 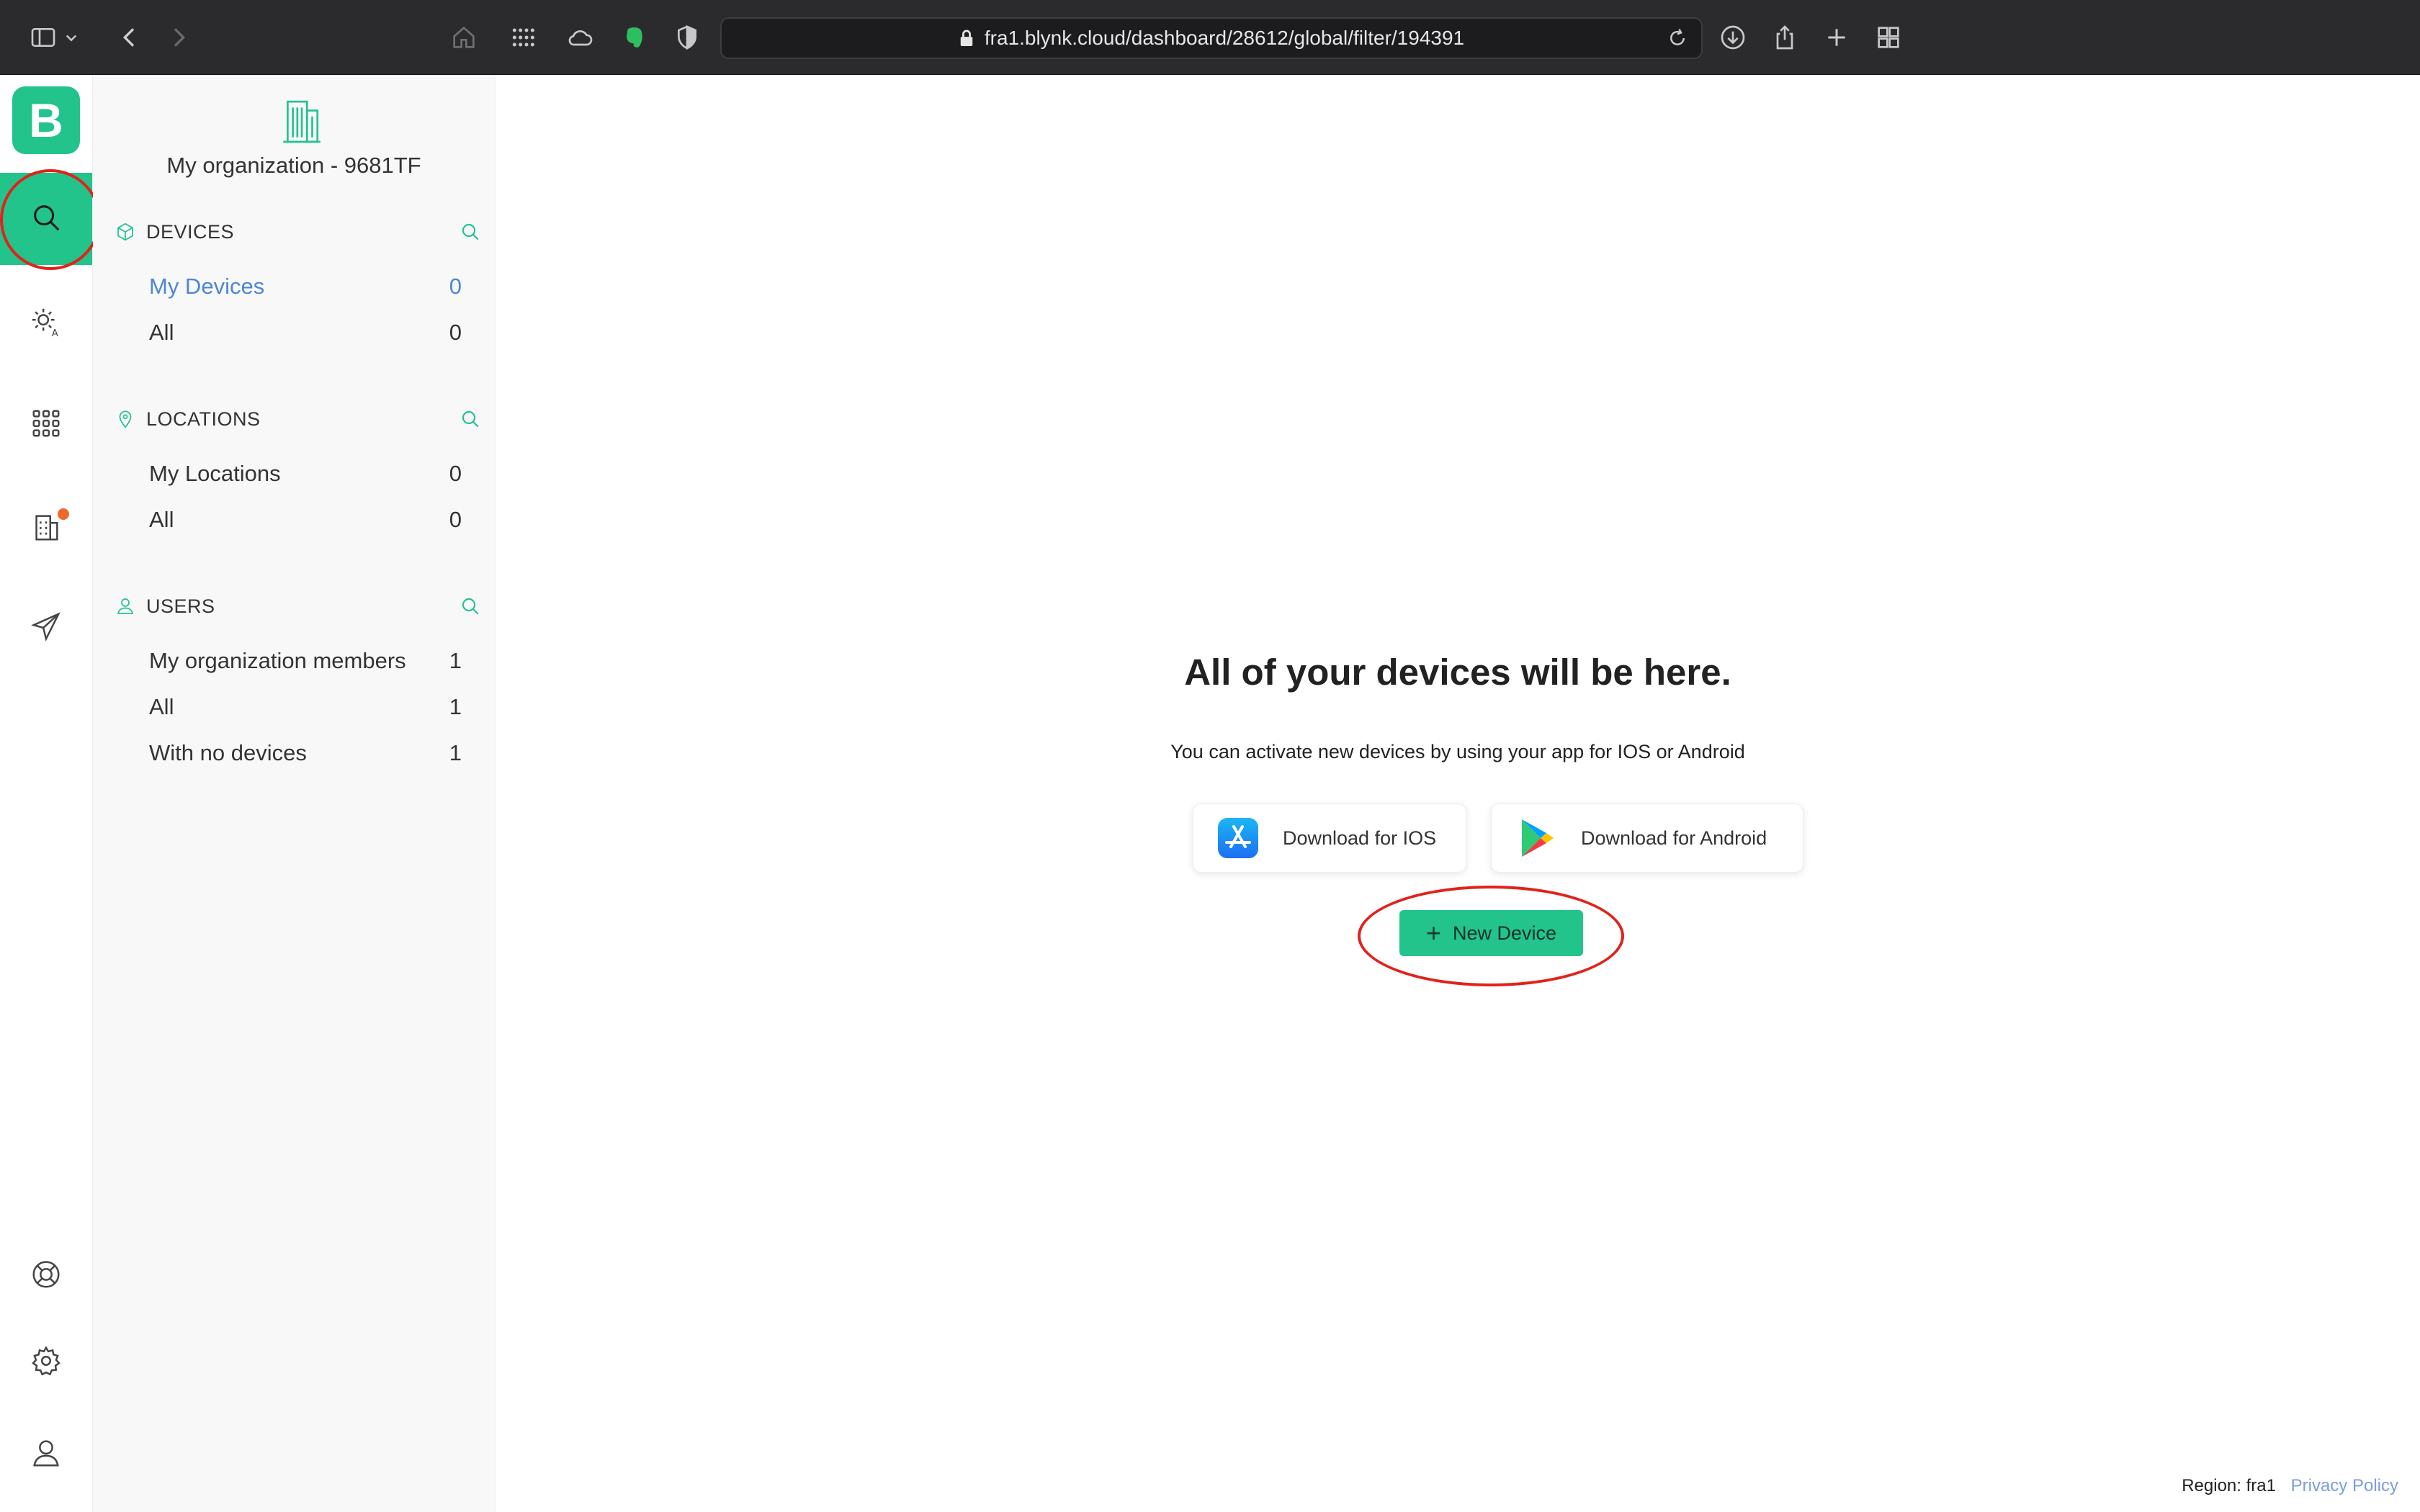 I want to click on cloud-icon, so click(x=580, y=37).